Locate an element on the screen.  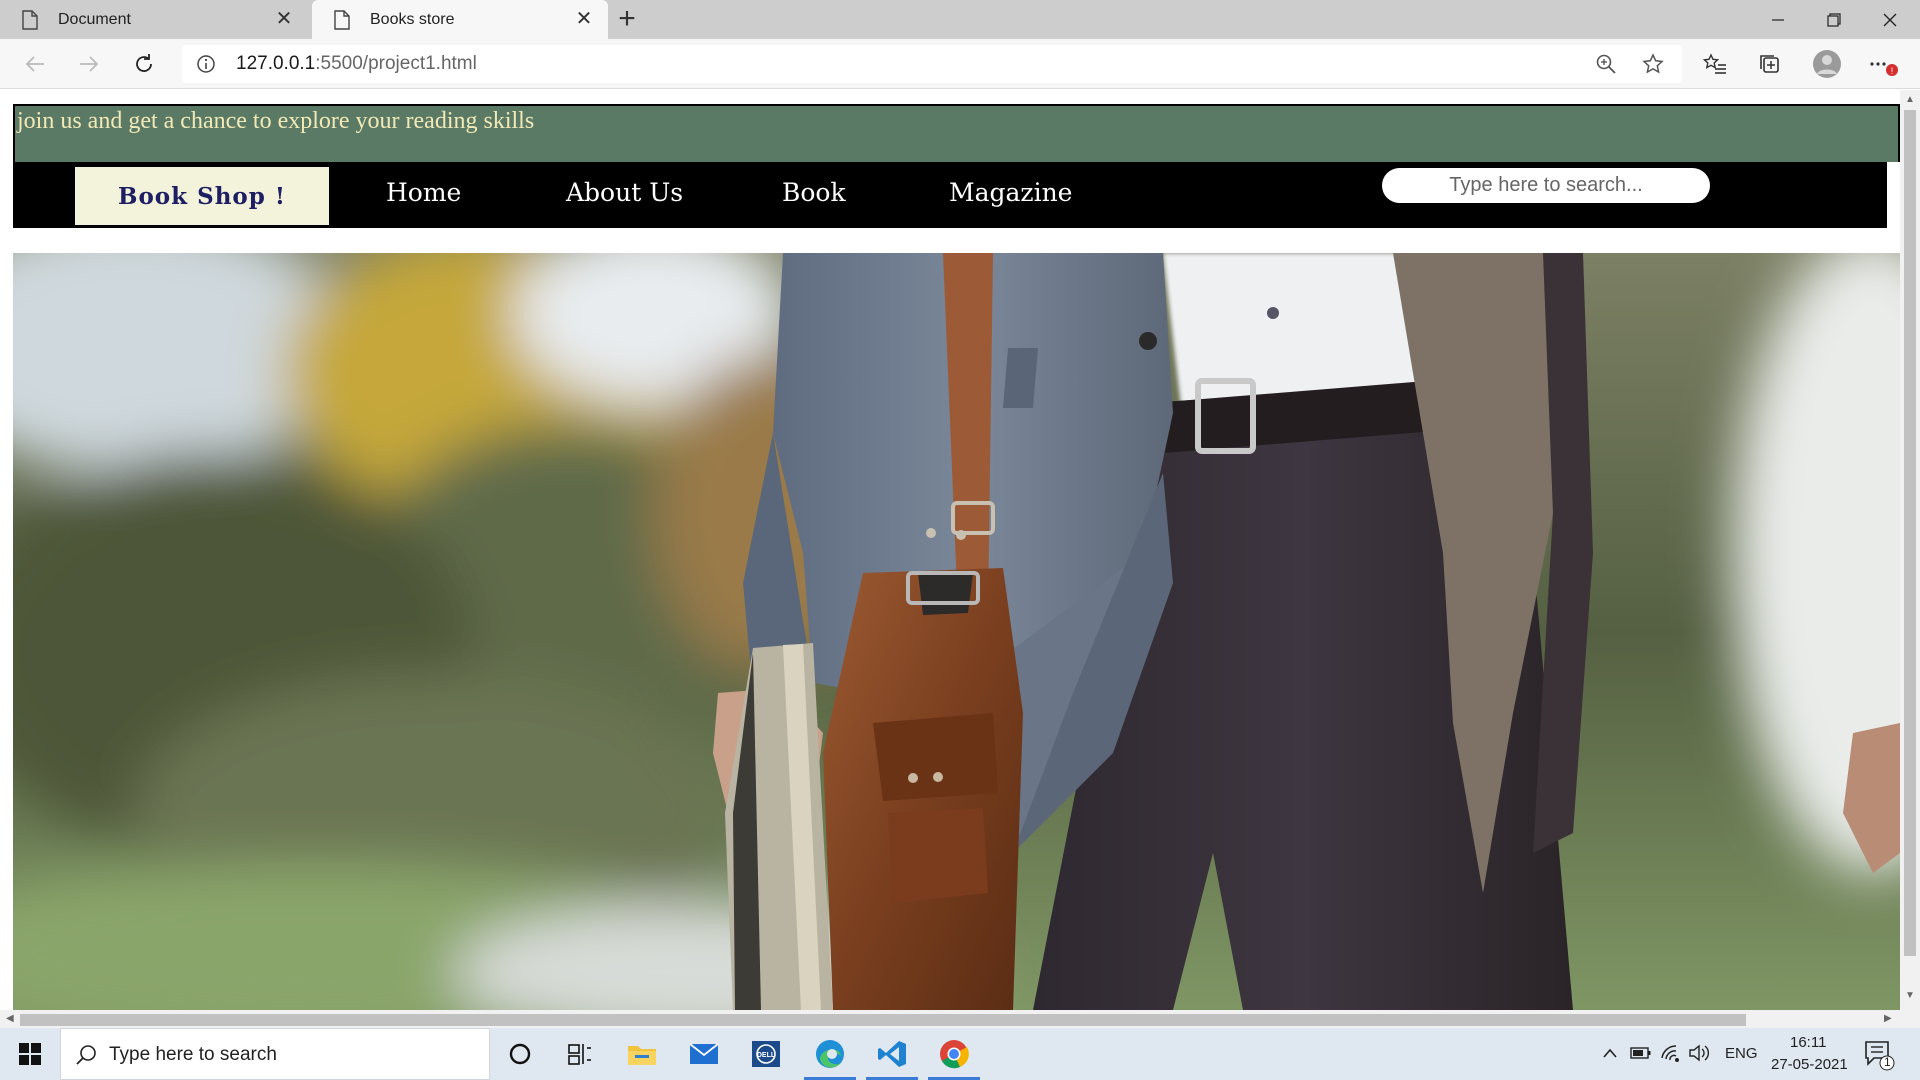
mail-button is located at coordinates (704, 1054).